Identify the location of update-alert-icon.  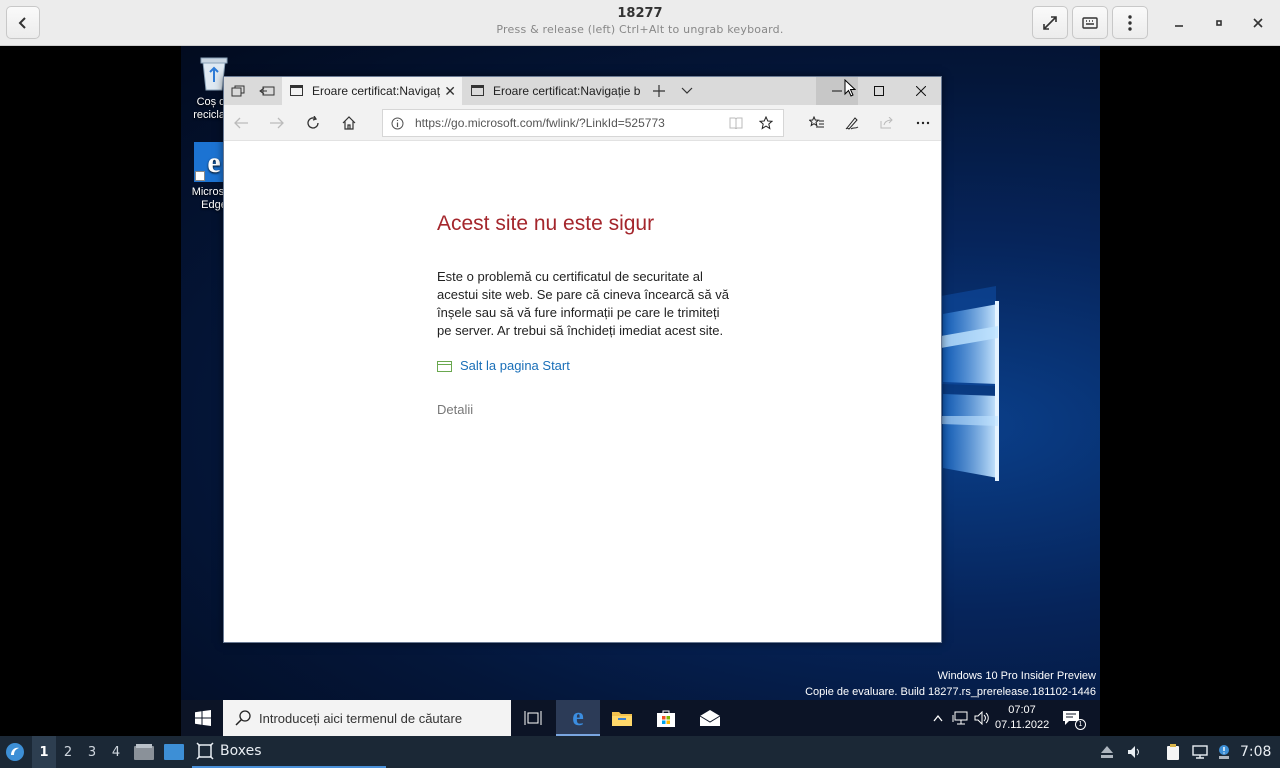
(1224, 752).